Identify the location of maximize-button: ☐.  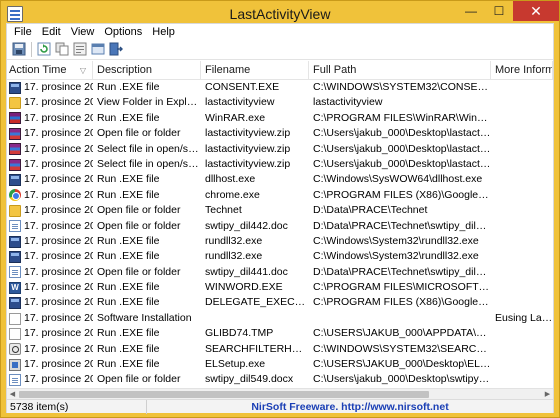
(499, 11).